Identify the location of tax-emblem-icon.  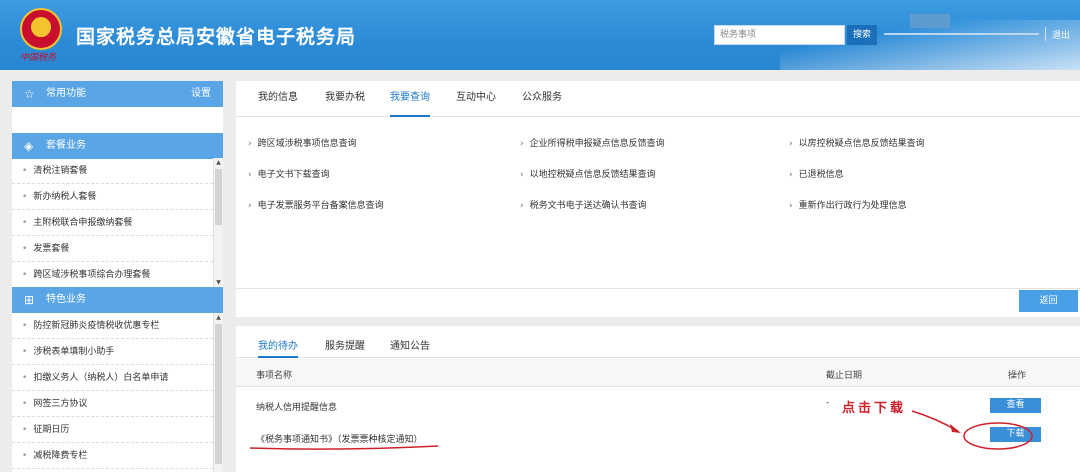
(41, 29).